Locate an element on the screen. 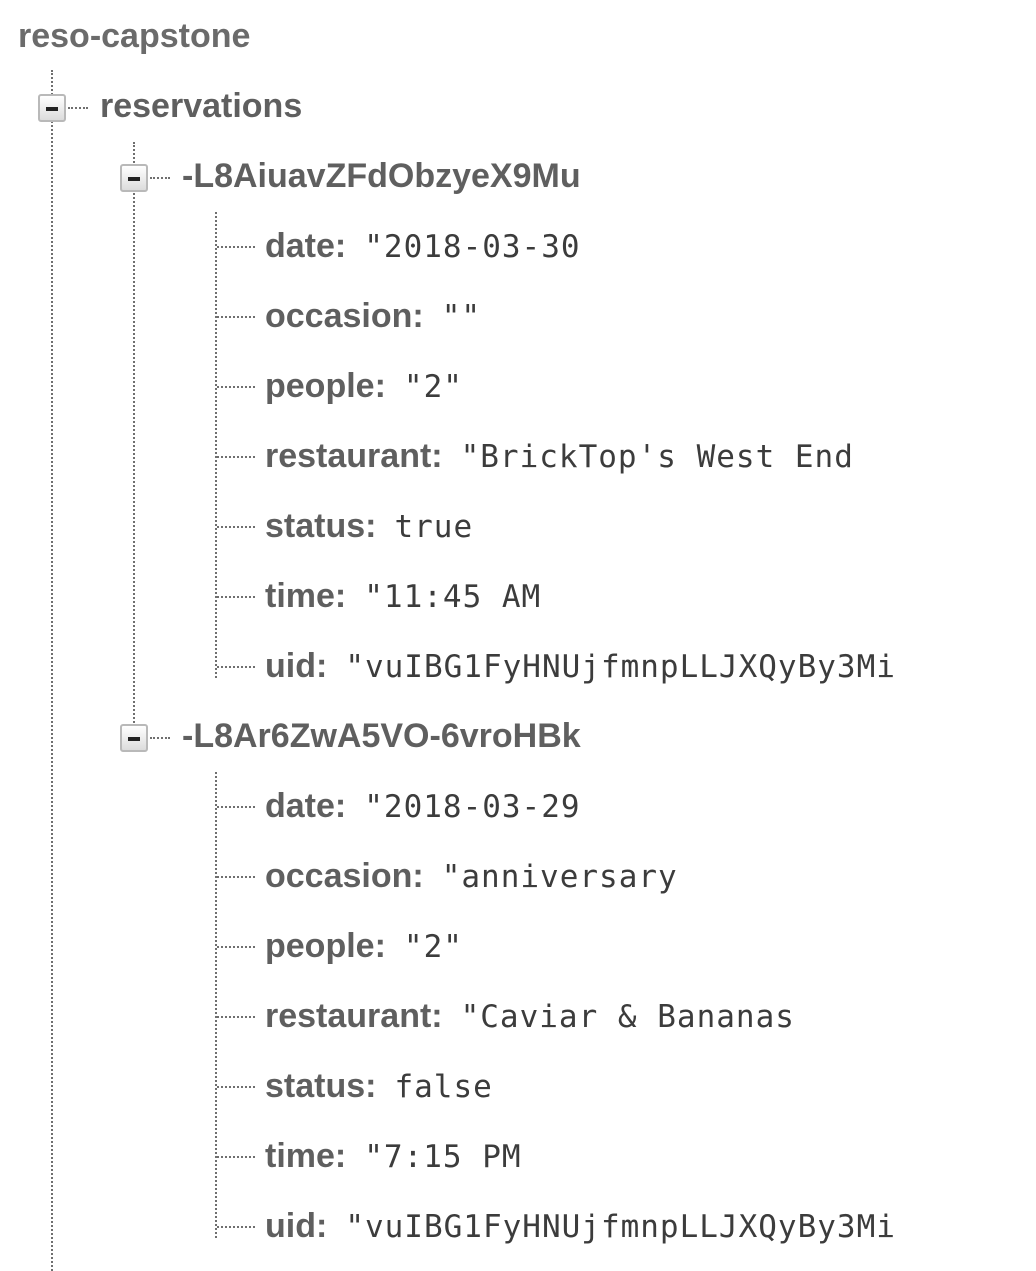 This screenshot has width=1036, height=1271. field-value: "BrickTop's West End is located at coordinates (657, 457).